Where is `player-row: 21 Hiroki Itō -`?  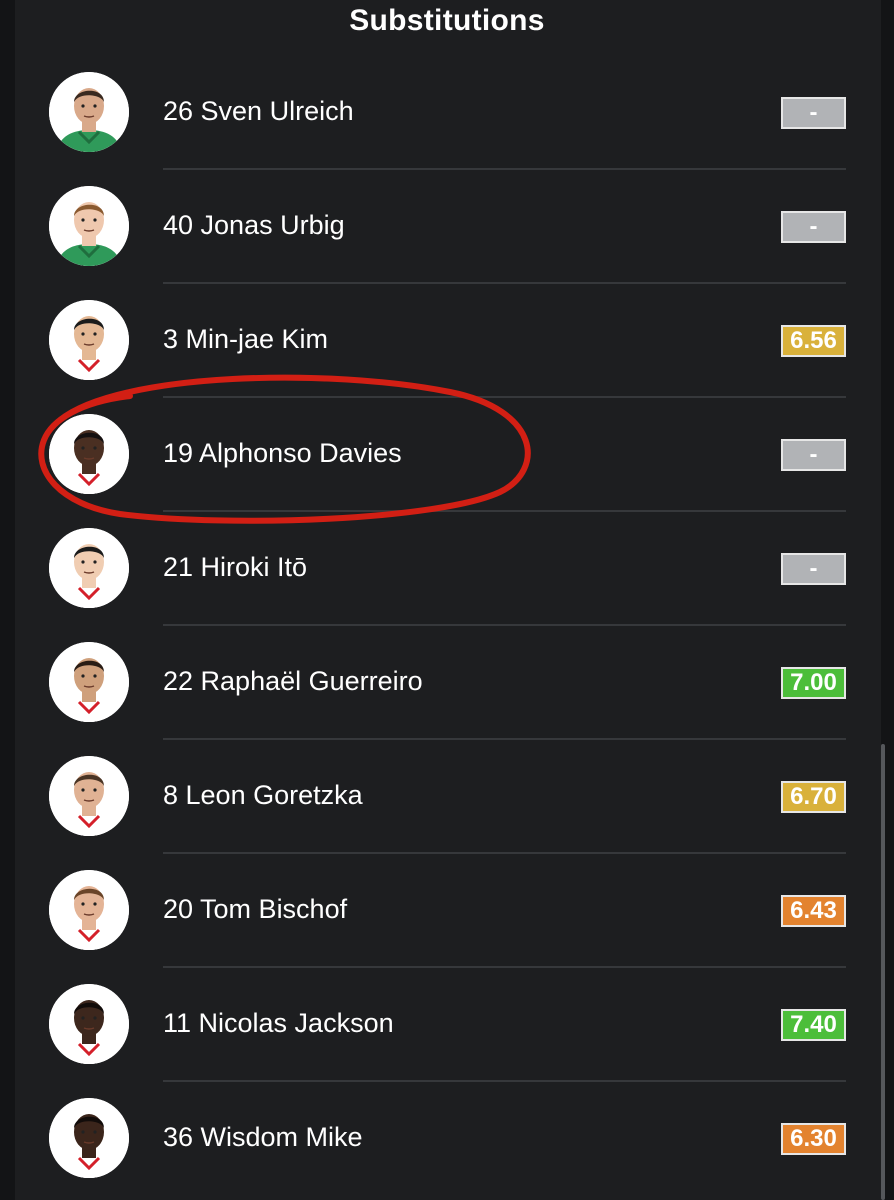 player-row: 21 Hiroki Itō - is located at coordinates (447, 569).